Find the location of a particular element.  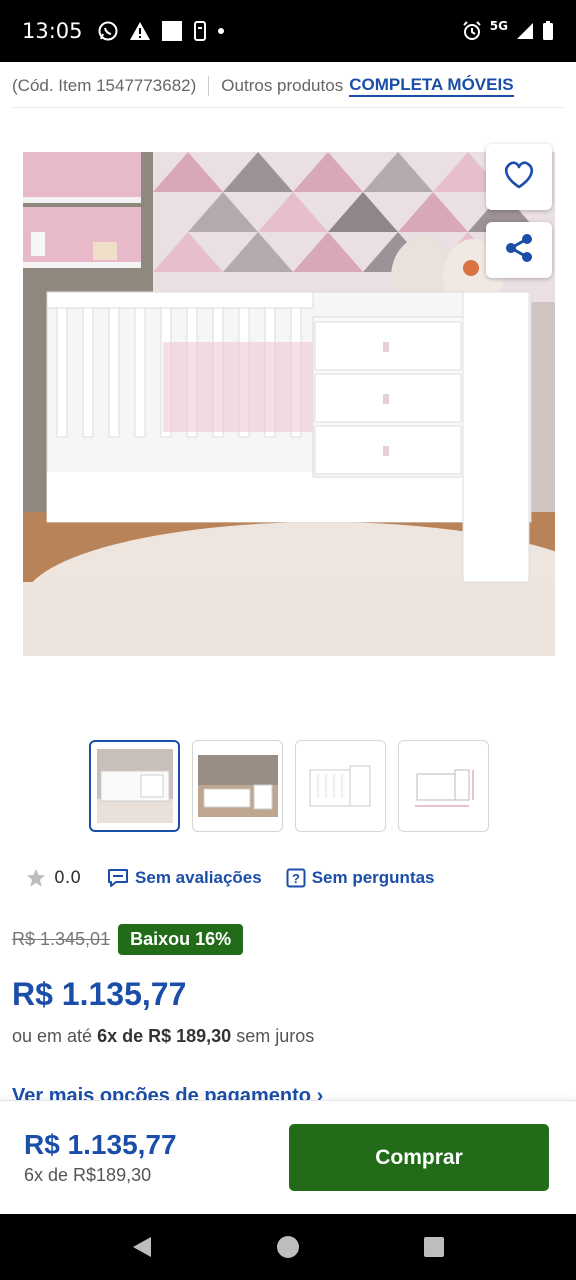

other-products-label: Outros produtos is located at coordinates (282, 85).